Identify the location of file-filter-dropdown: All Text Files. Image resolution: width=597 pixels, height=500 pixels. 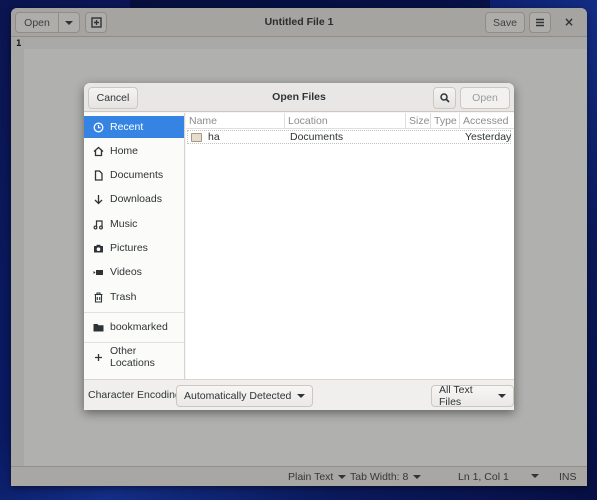
(472, 396).